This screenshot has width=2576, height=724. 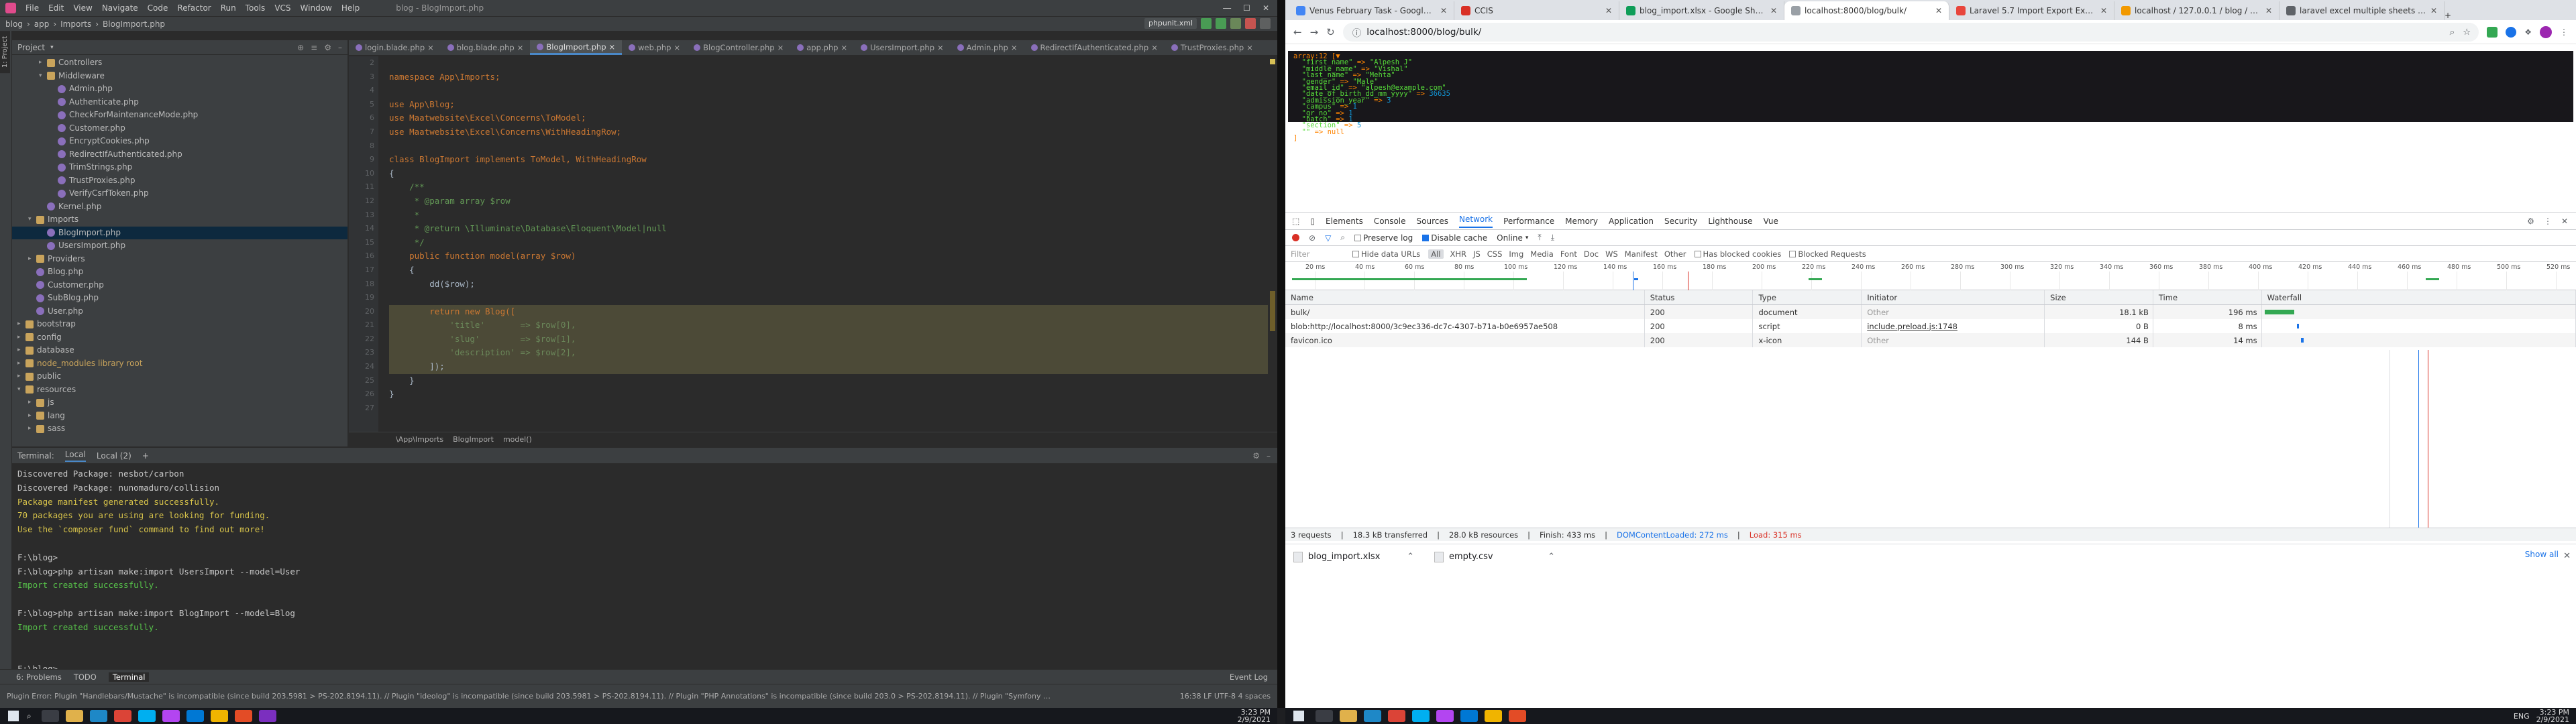 What do you see at coordinates (179, 272) in the screenshot?
I see `tree-item: Blog.php` at bounding box center [179, 272].